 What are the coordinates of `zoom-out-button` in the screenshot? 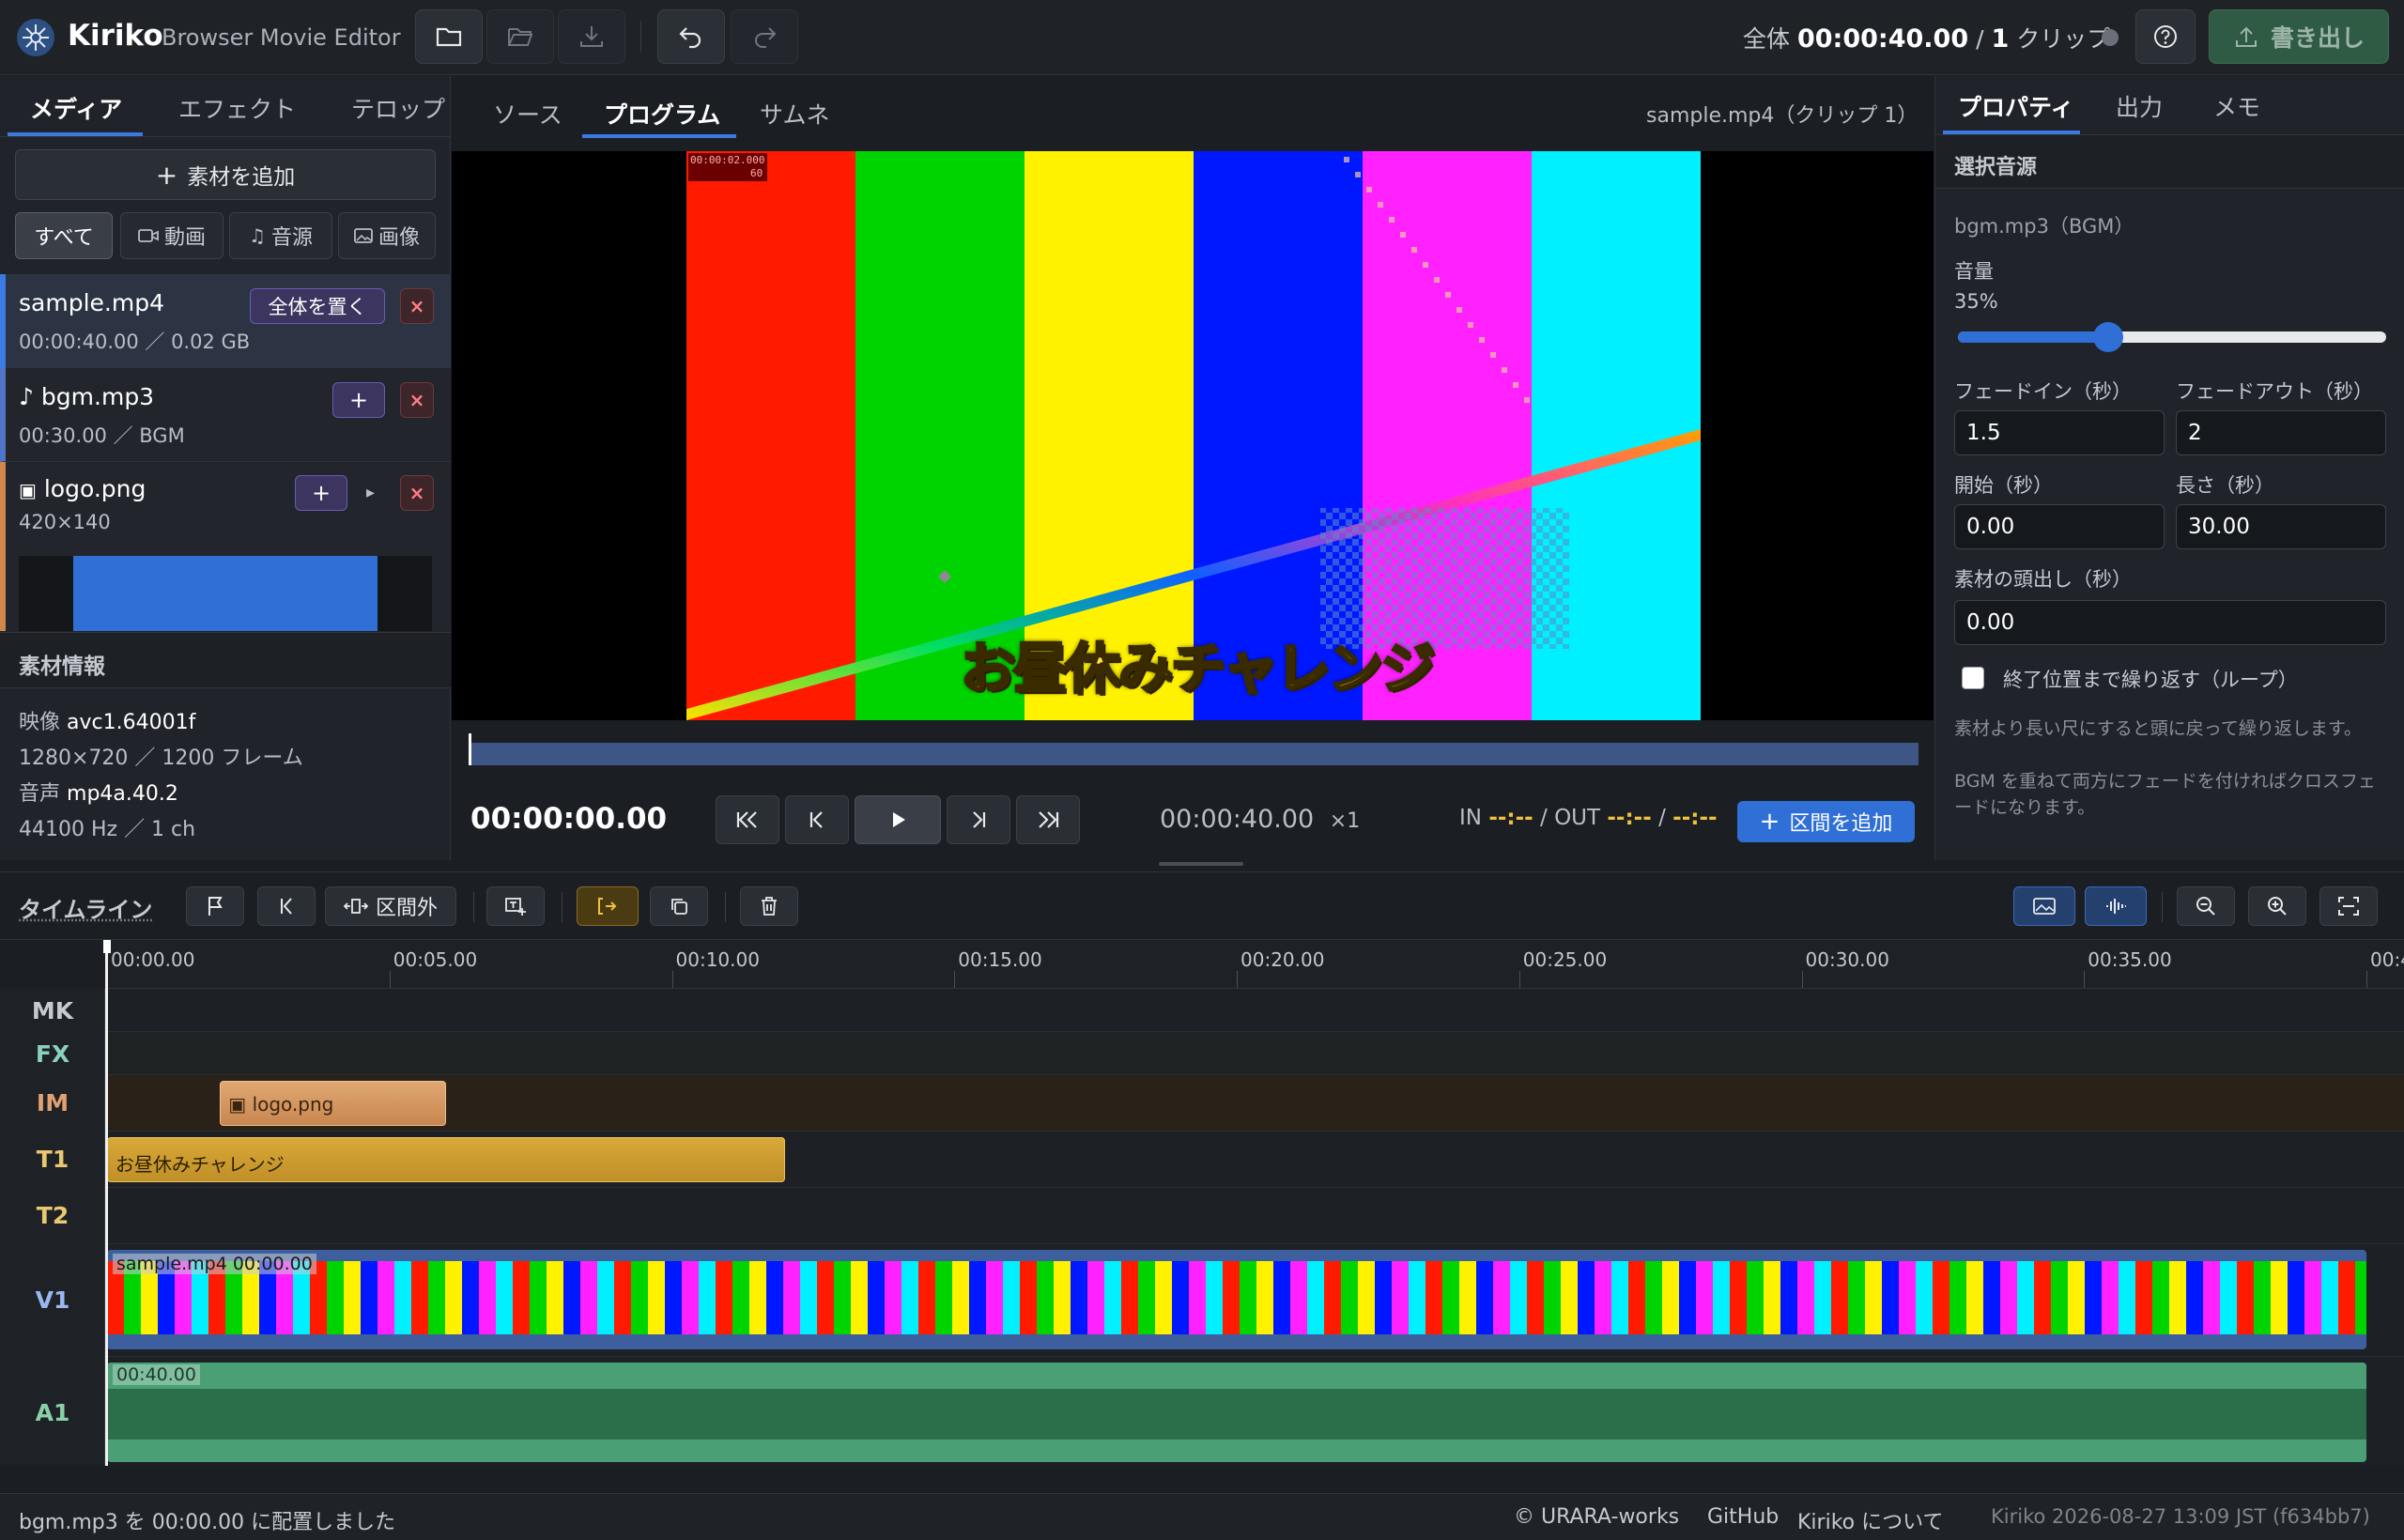 It's located at (2206, 906).